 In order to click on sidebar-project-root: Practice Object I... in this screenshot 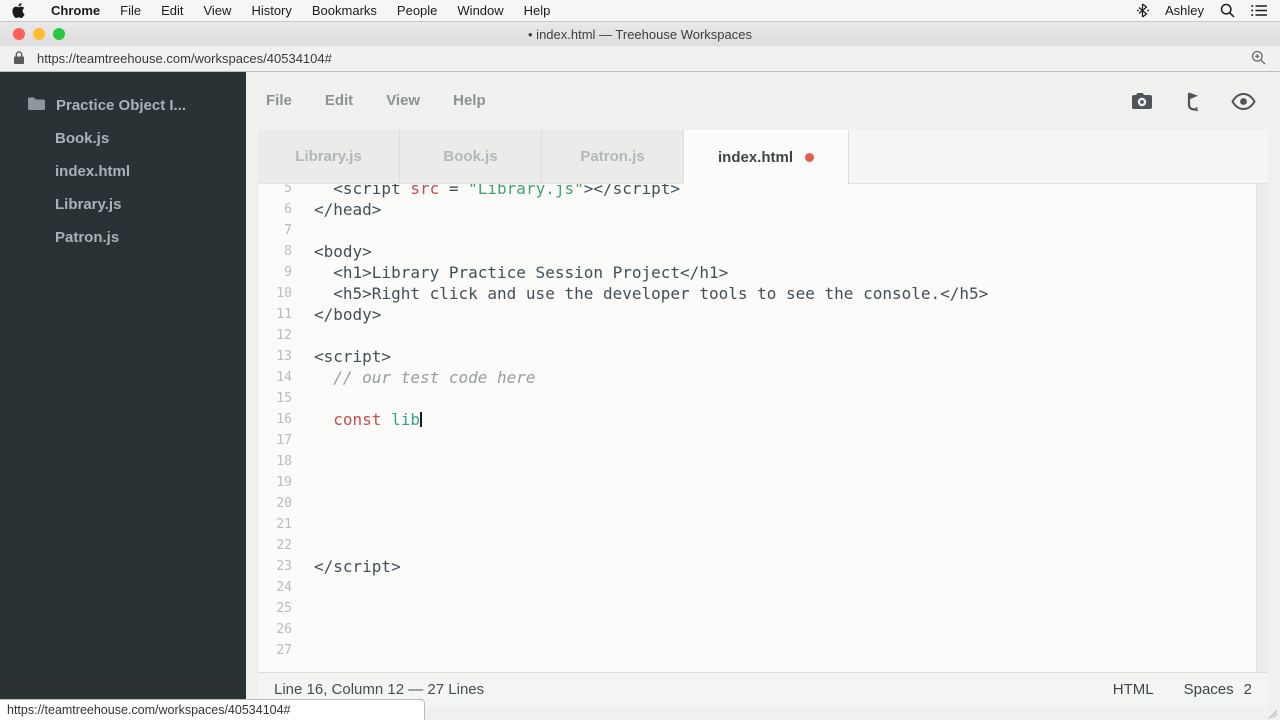, I will do `click(123, 105)`.